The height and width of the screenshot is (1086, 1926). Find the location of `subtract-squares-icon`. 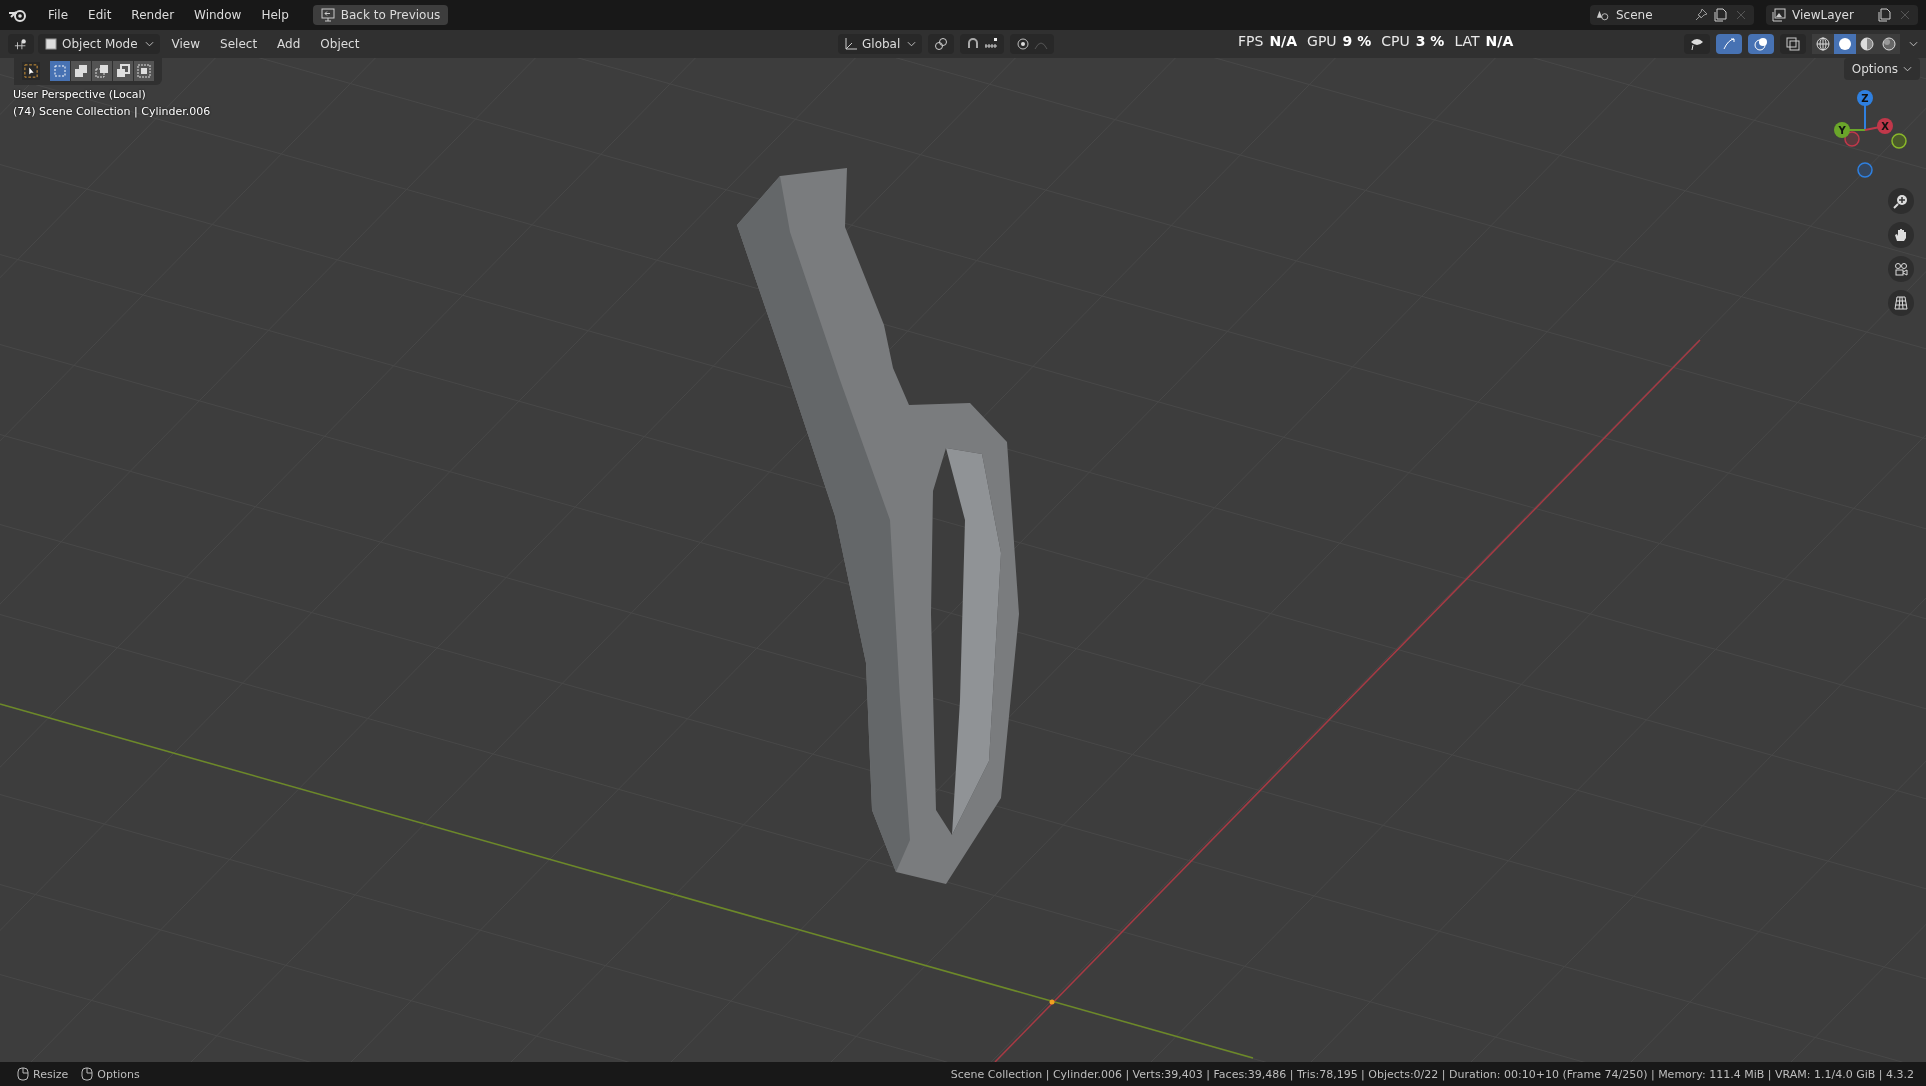

subtract-squares-icon is located at coordinates (102, 71).